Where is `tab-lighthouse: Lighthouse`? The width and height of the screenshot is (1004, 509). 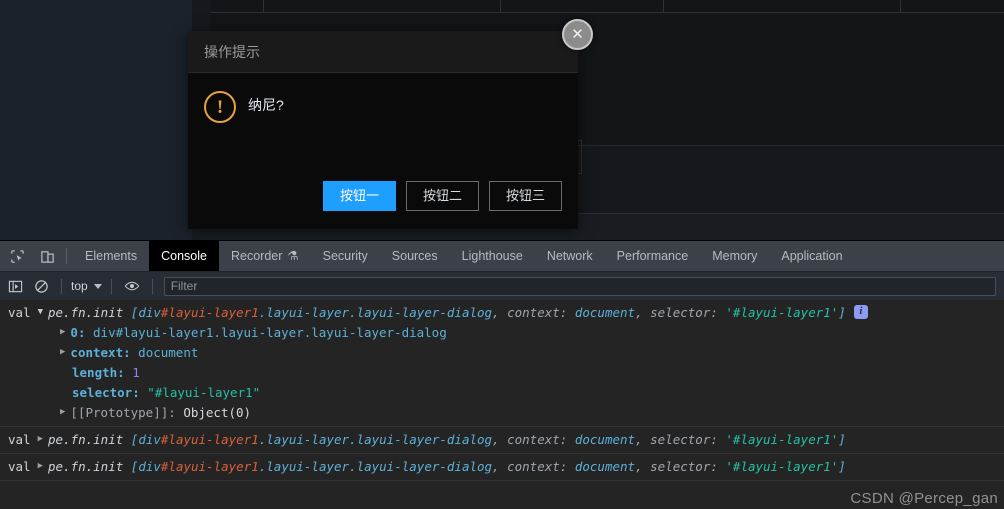 tab-lighthouse: Lighthouse is located at coordinates (492, 256).